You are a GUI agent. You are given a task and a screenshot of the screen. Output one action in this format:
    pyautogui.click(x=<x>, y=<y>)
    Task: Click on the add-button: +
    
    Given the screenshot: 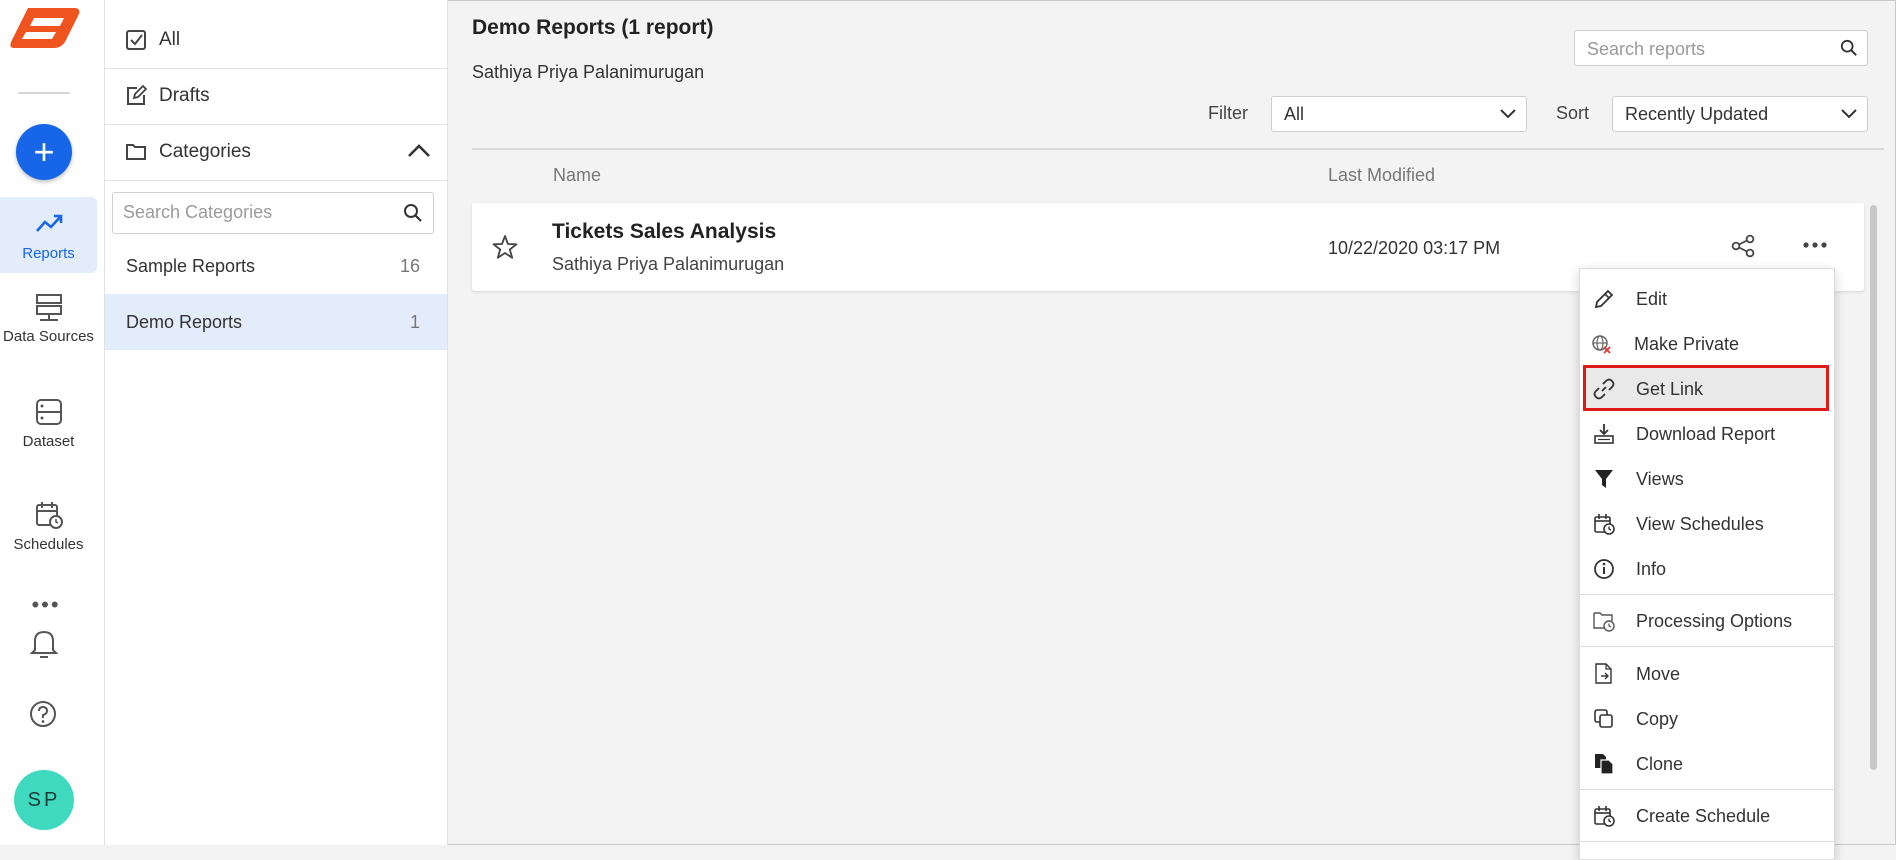 What is the action you would take?
    pyautogui.click(x=44, y=152)
    